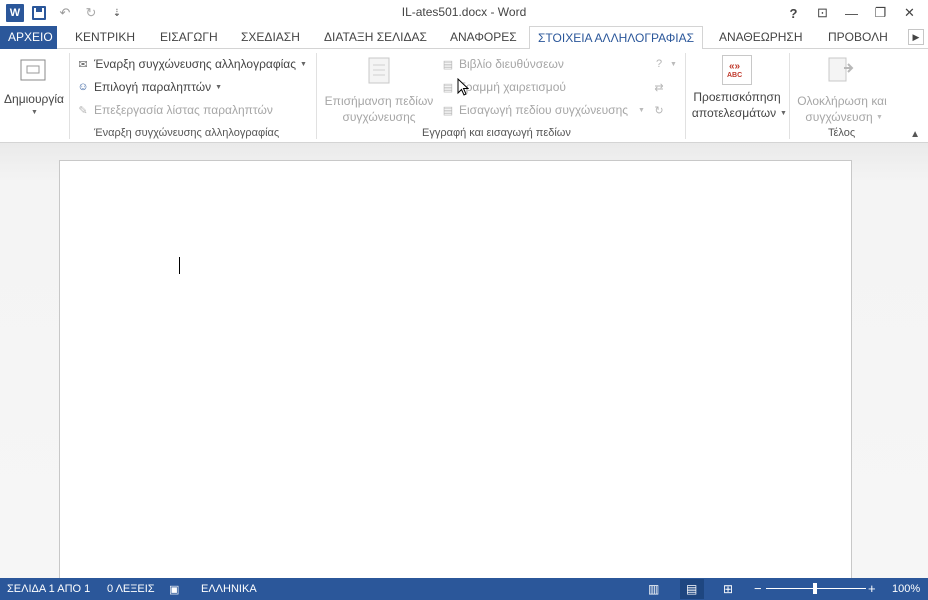  I want to click on highlight-merge-fields-button: Επισήμανση πεδίων συγχώνευσης, so click(379, 87).